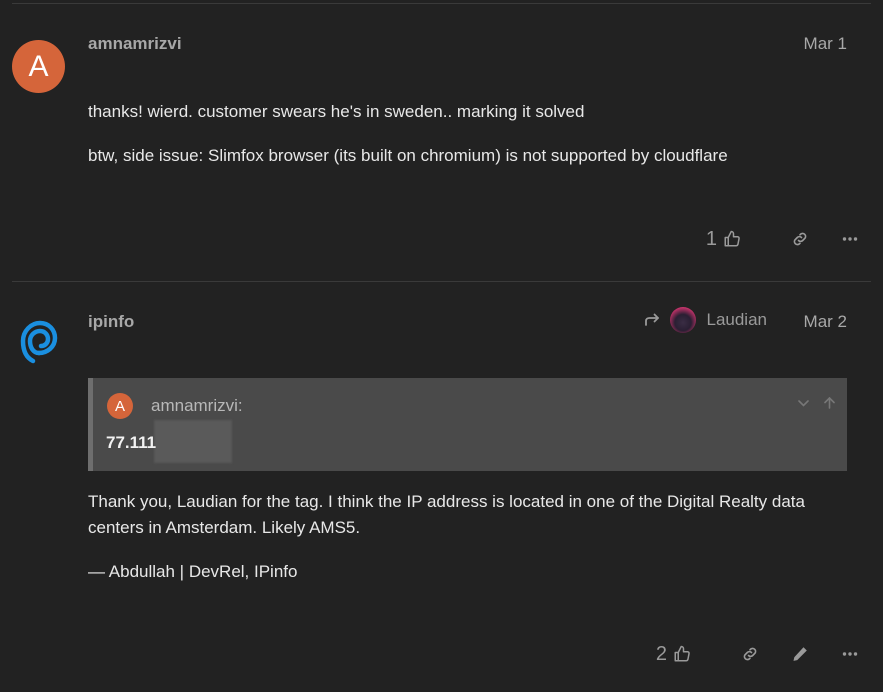  I want to click on redacted-blur, so click(193, 441).